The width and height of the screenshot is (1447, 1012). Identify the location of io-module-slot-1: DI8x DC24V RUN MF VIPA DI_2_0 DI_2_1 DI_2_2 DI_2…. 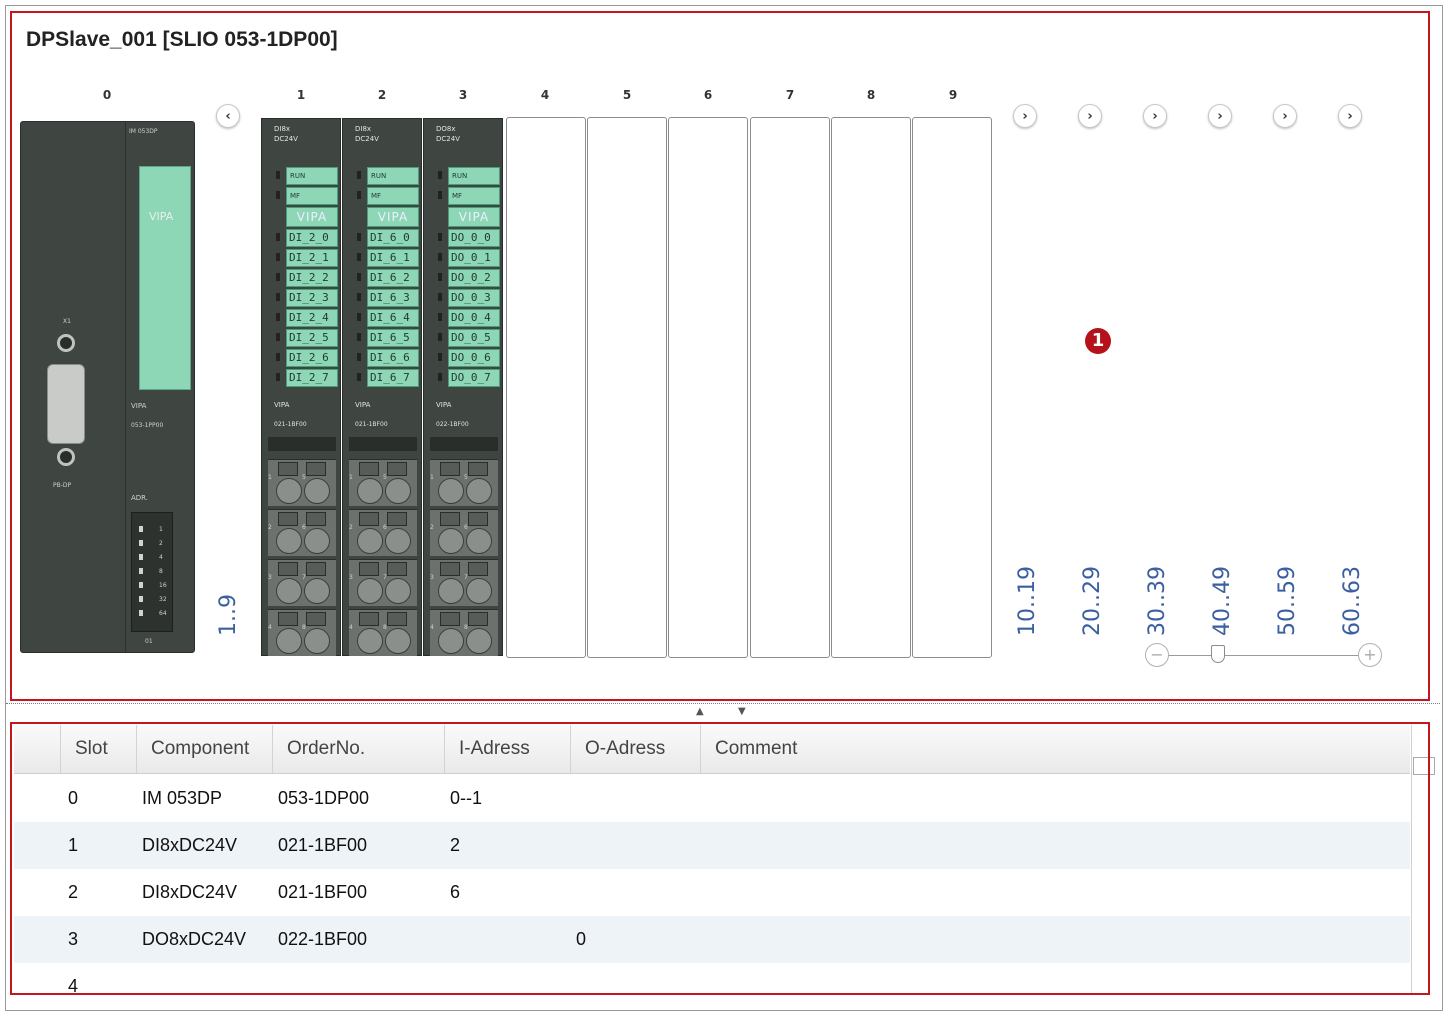
(301, 387).